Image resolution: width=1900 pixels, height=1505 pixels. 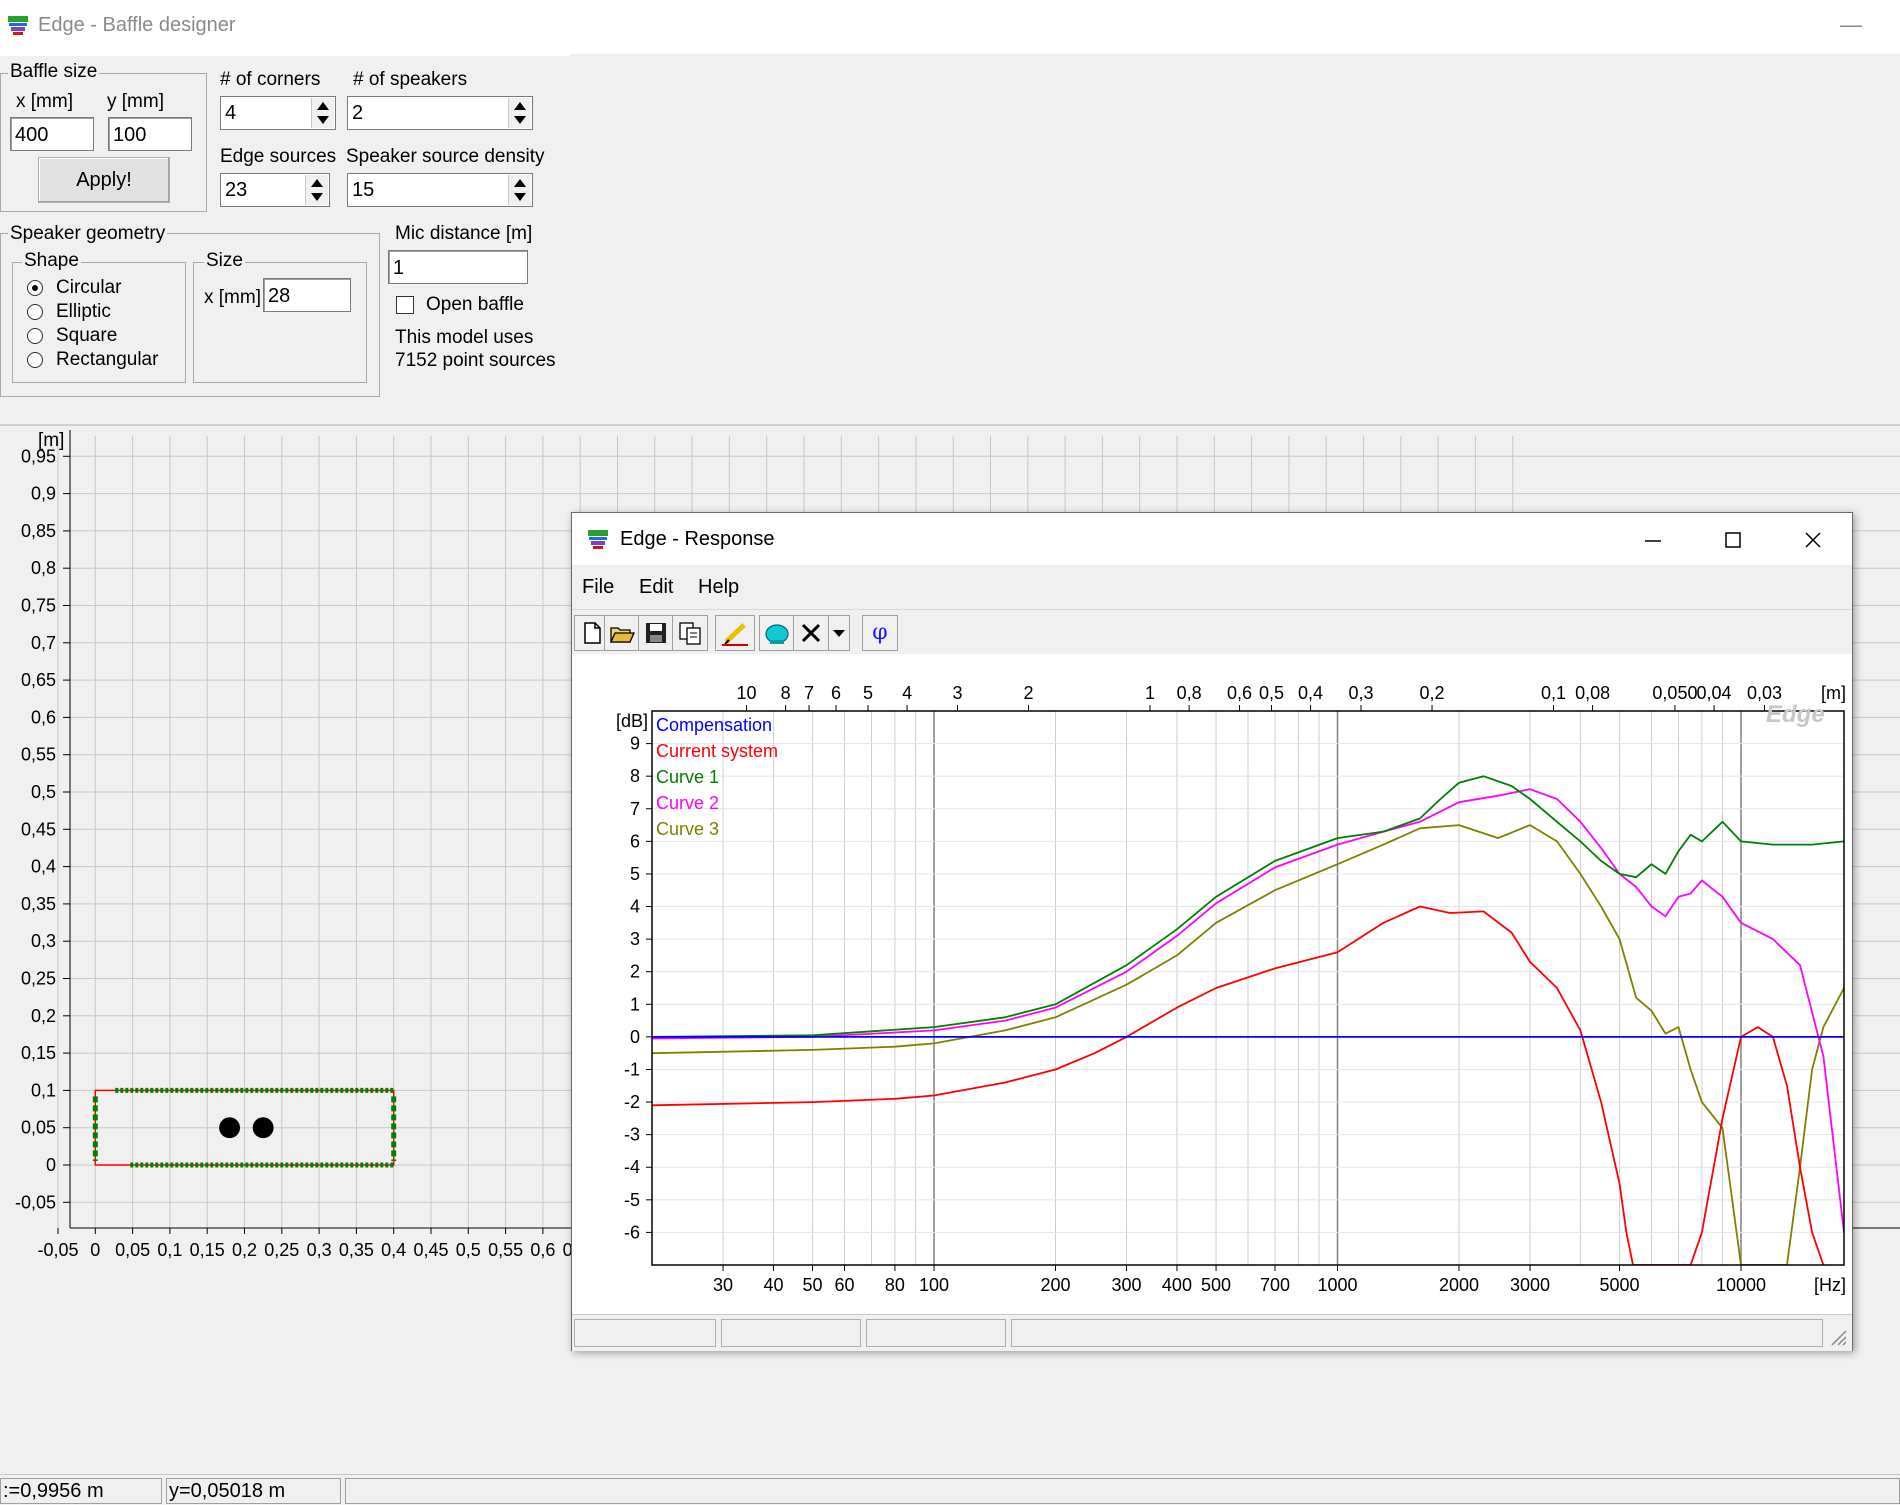 I want to click on edge-sources-value: 23, so click(x=236, y=190).